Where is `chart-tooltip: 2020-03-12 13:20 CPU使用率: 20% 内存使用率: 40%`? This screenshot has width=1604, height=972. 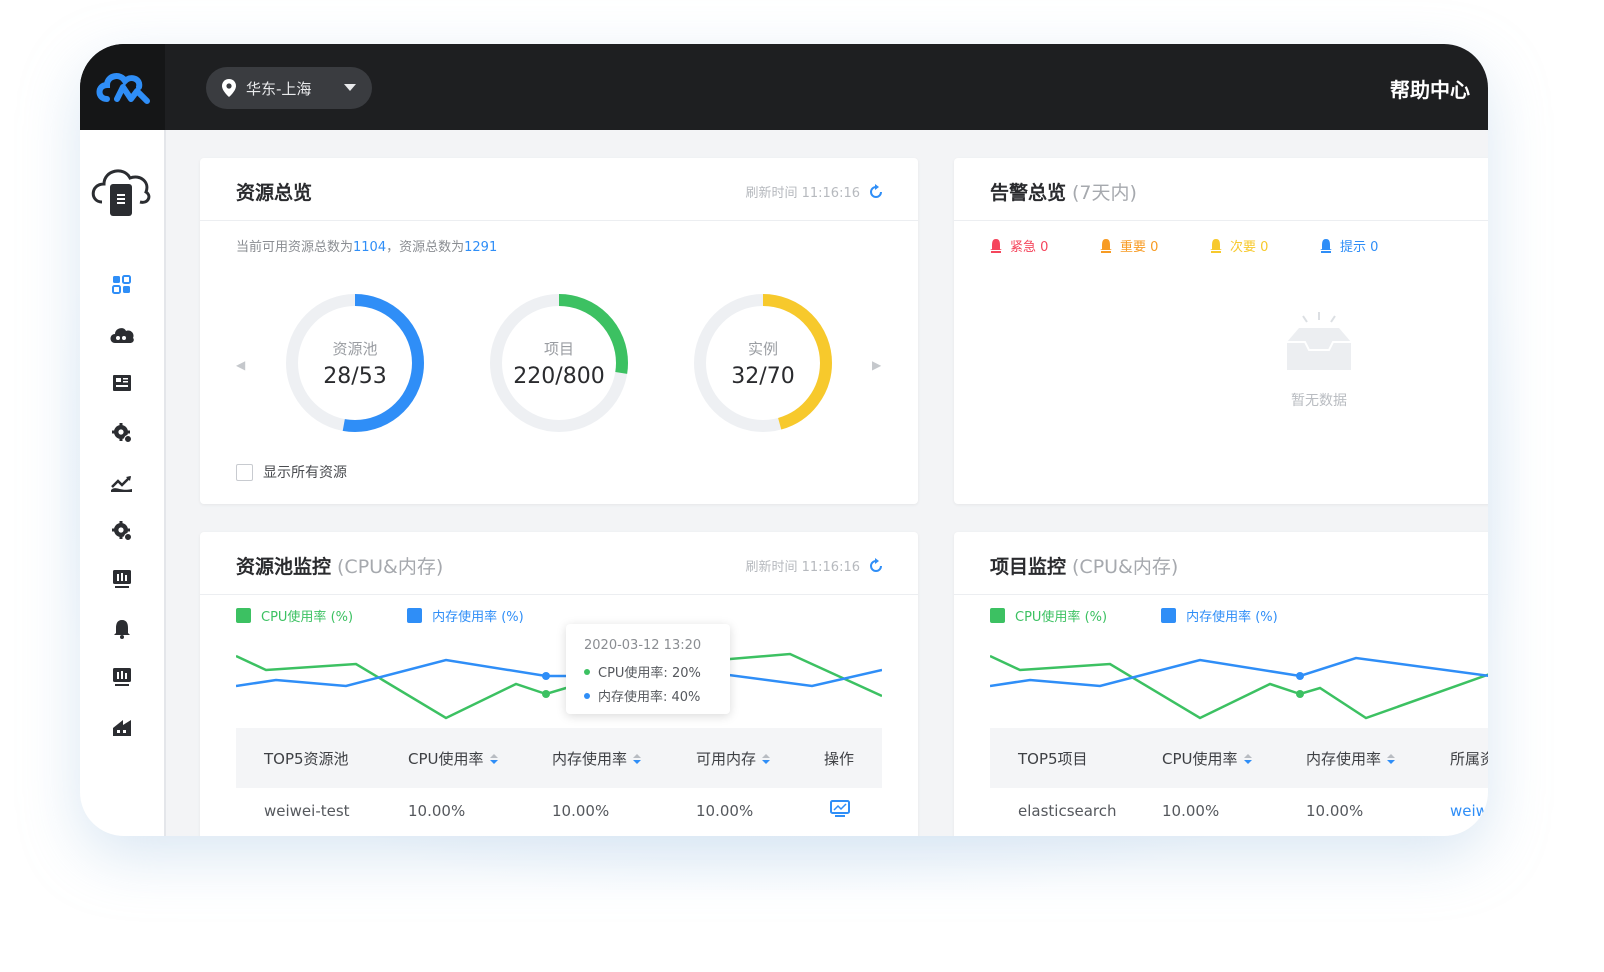
chart-tooltip: 2020-03-12 13:20 CPU使用率: 20% 内存使用率: 40% is located at coordinates (648, 669).